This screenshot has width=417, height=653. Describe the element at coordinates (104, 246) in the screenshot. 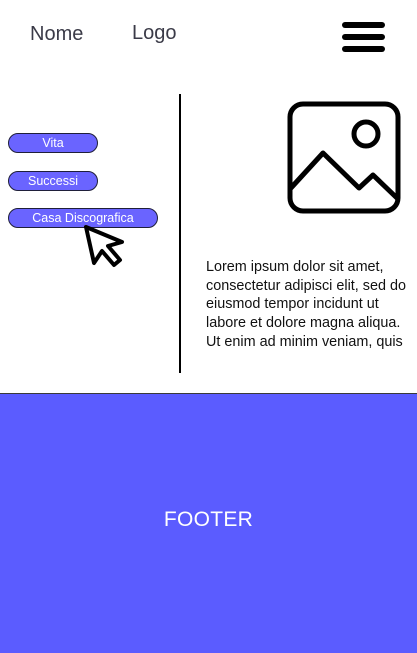

I see `mouse-pointer-icon` at that location.